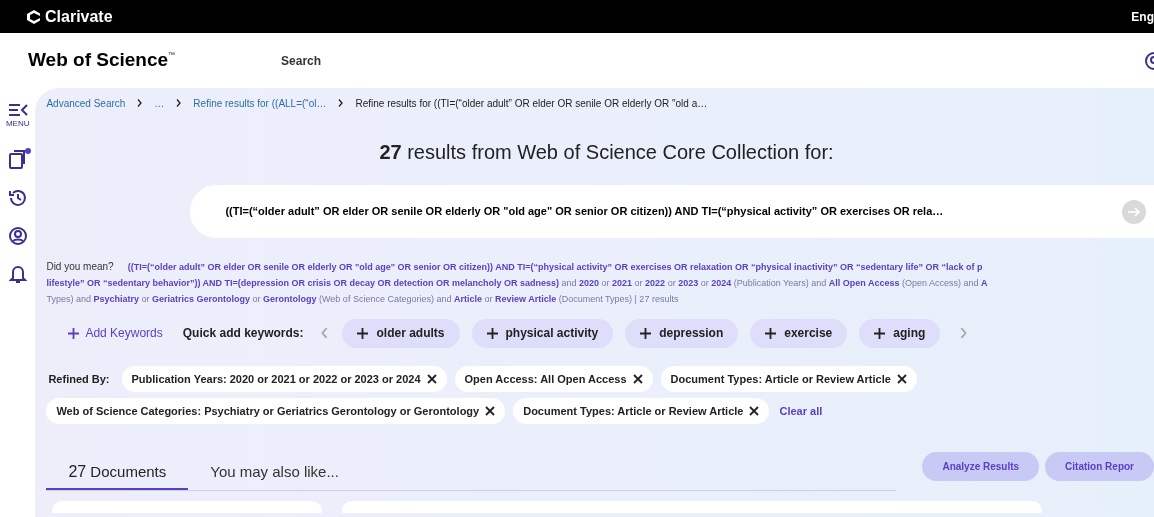 Image resolution: width=1154 pixels, height=517 pixels. Describe the element at coordinates (542, 333) in the screenshot. I see `keyword-chip: physical activity` at that location.